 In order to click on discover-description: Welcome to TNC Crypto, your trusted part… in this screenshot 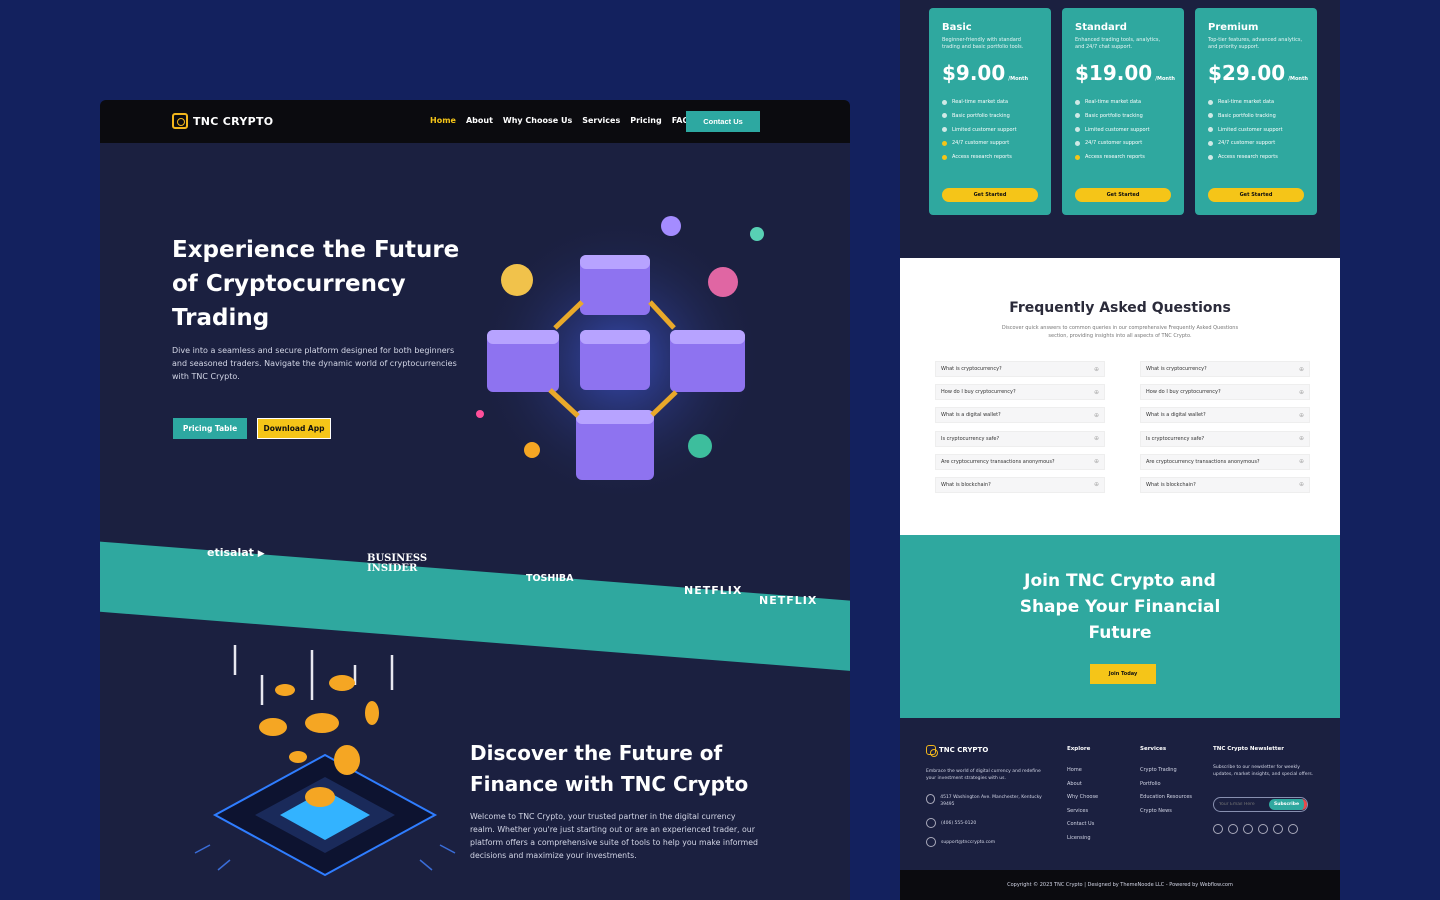, I will do `click(614, 836)`.